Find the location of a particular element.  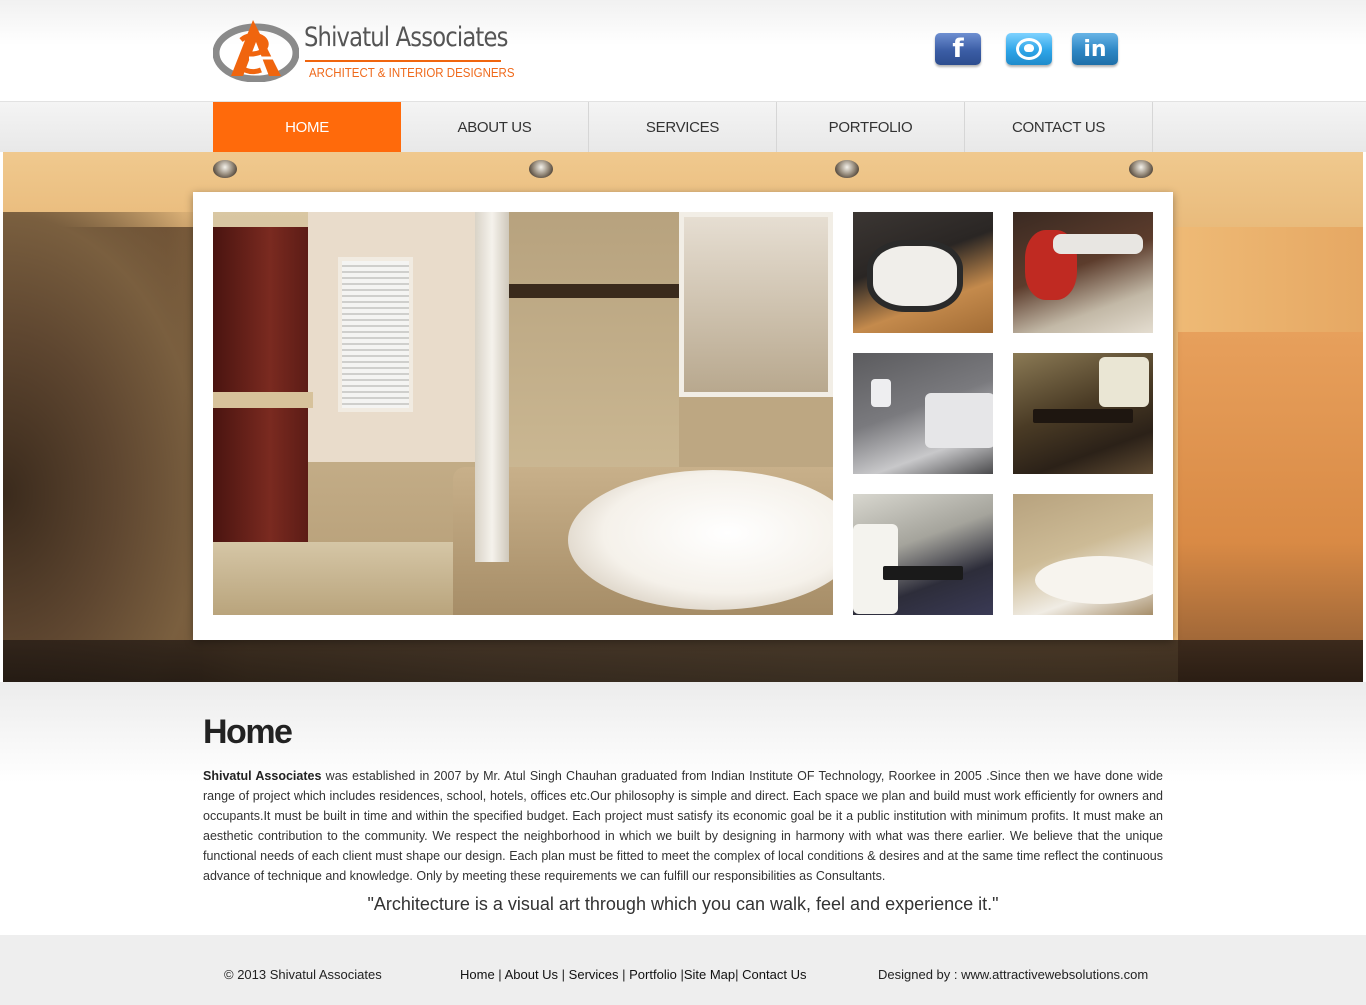

nav-item-about-us: ABOUT US is located at coordinates (495, 127).